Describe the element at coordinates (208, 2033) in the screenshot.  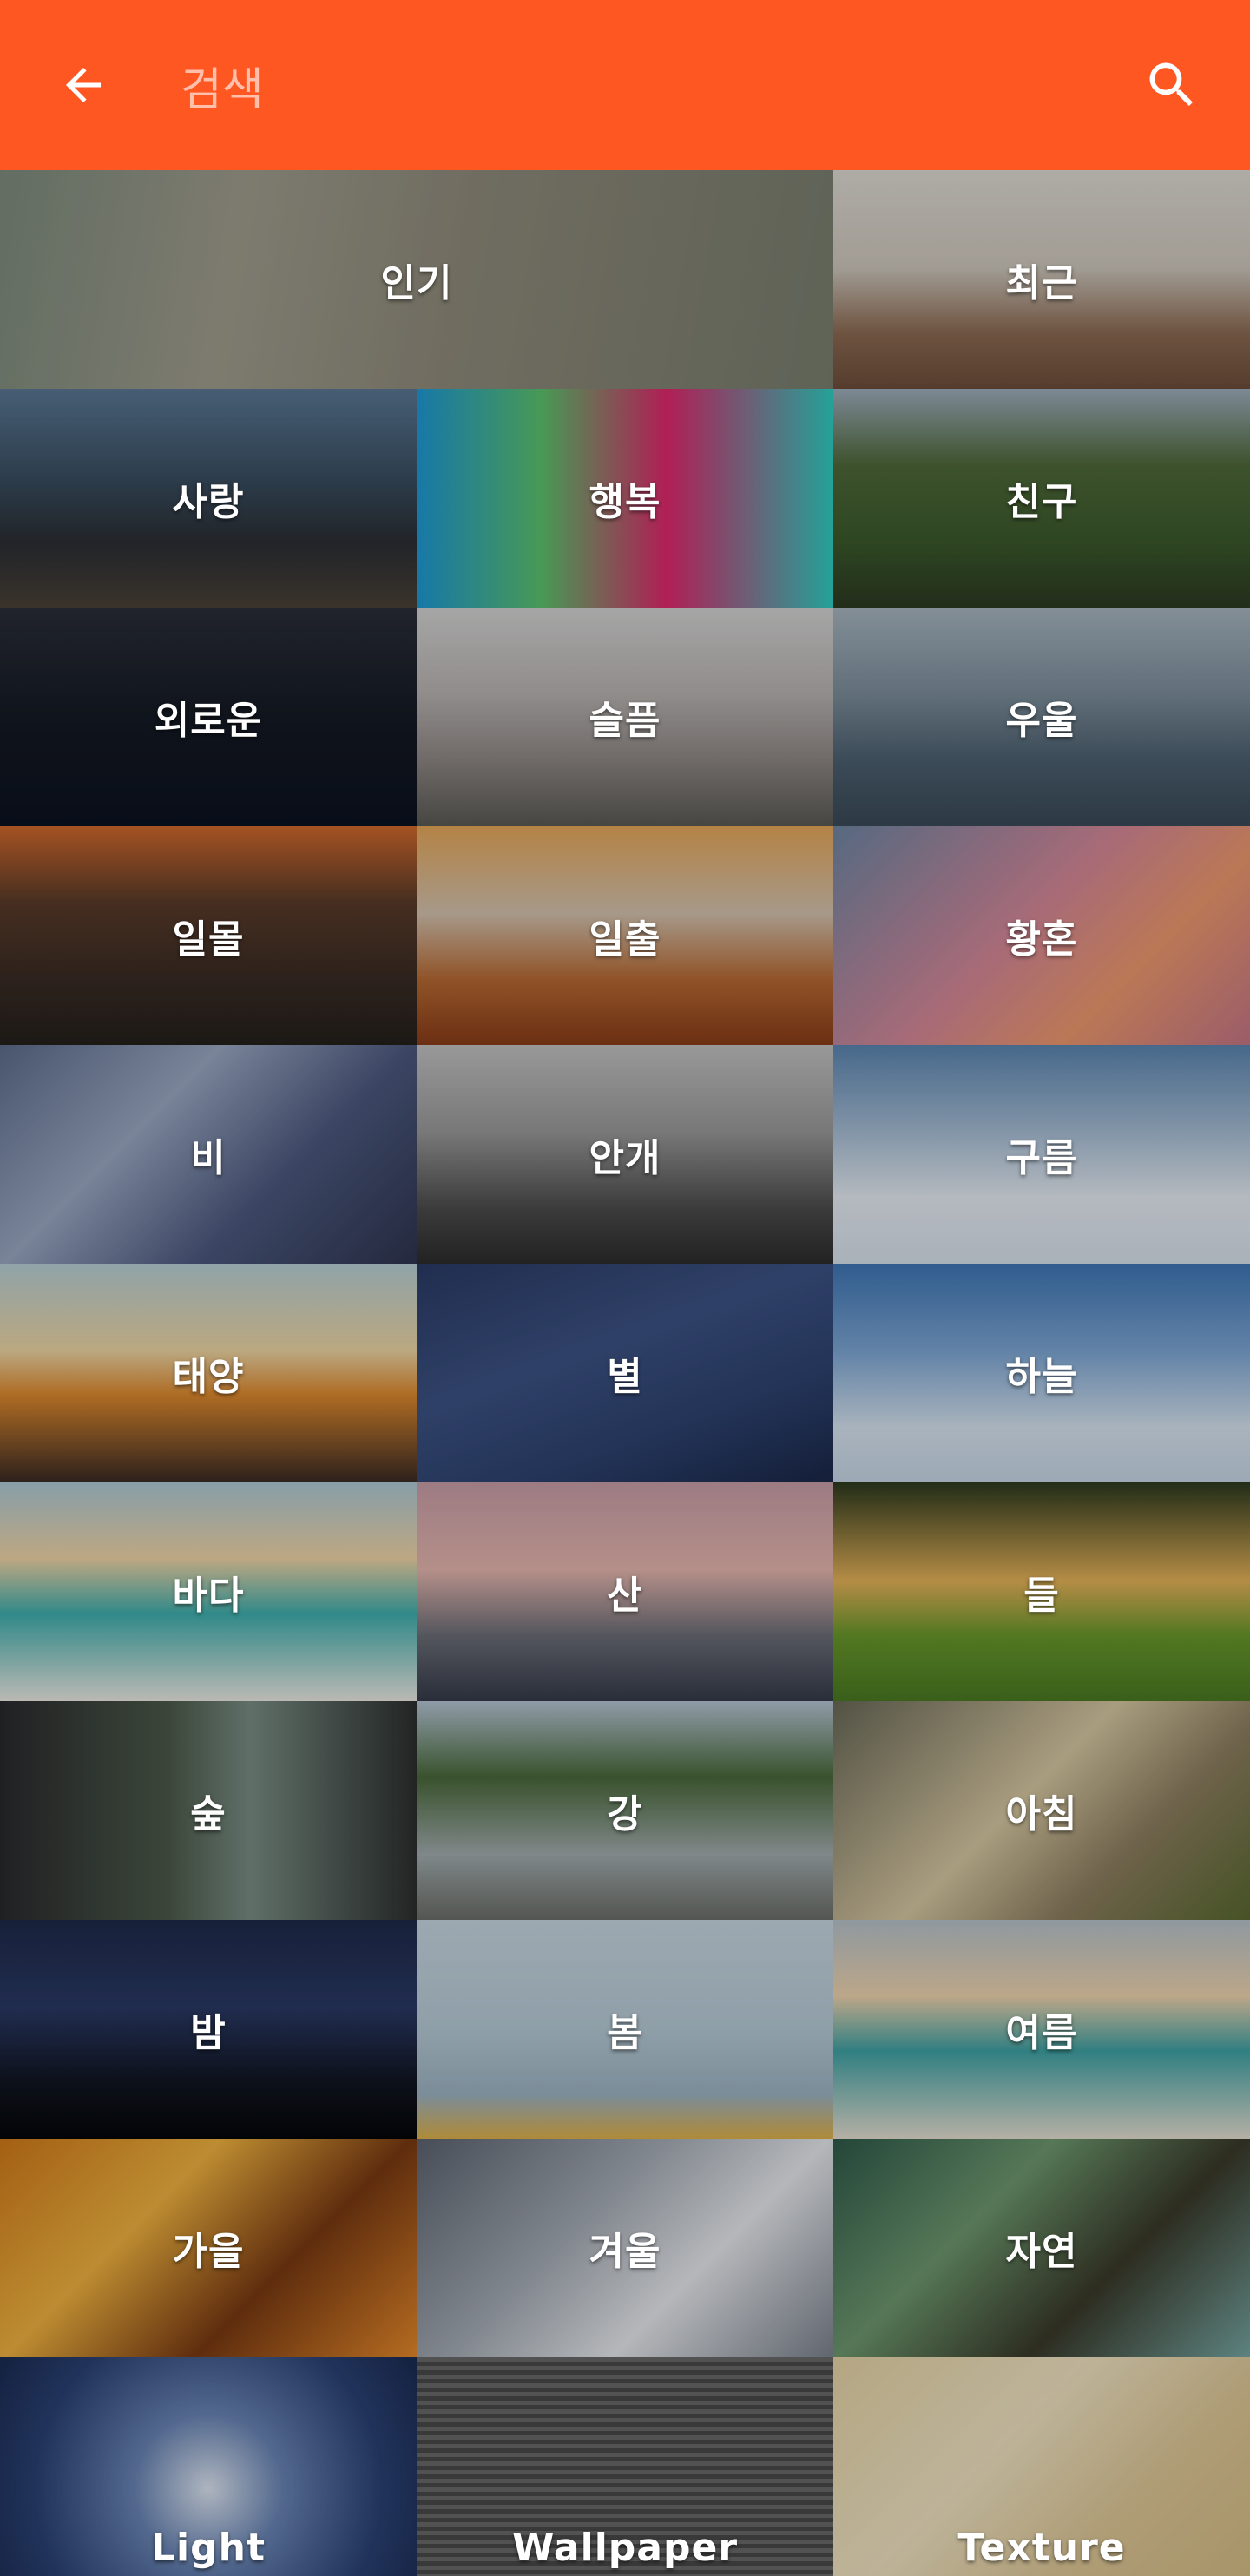
I see `category-label: 밤` at that location.